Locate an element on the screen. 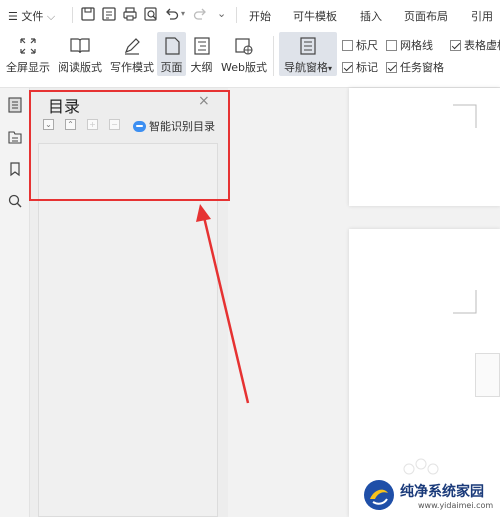 The height and width of the screenshot is (517, 500). watermark-logo-icon is located at coordinates (379, 495).